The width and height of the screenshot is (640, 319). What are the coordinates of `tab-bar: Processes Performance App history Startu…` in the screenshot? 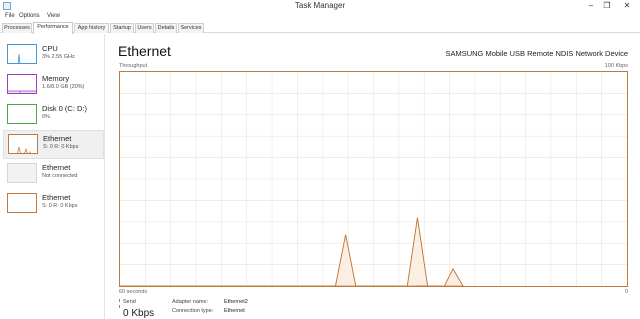 It's located at (320, 28).